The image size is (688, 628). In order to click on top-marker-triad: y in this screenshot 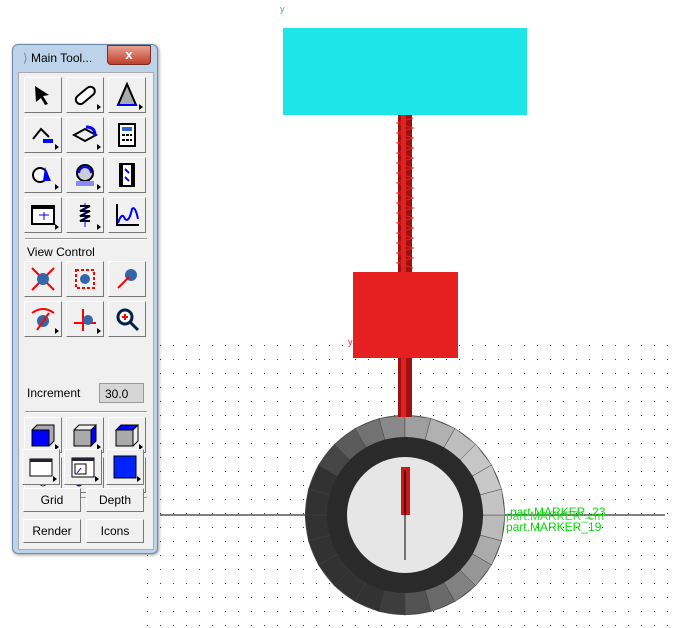, I will do `click(282, 9)`.